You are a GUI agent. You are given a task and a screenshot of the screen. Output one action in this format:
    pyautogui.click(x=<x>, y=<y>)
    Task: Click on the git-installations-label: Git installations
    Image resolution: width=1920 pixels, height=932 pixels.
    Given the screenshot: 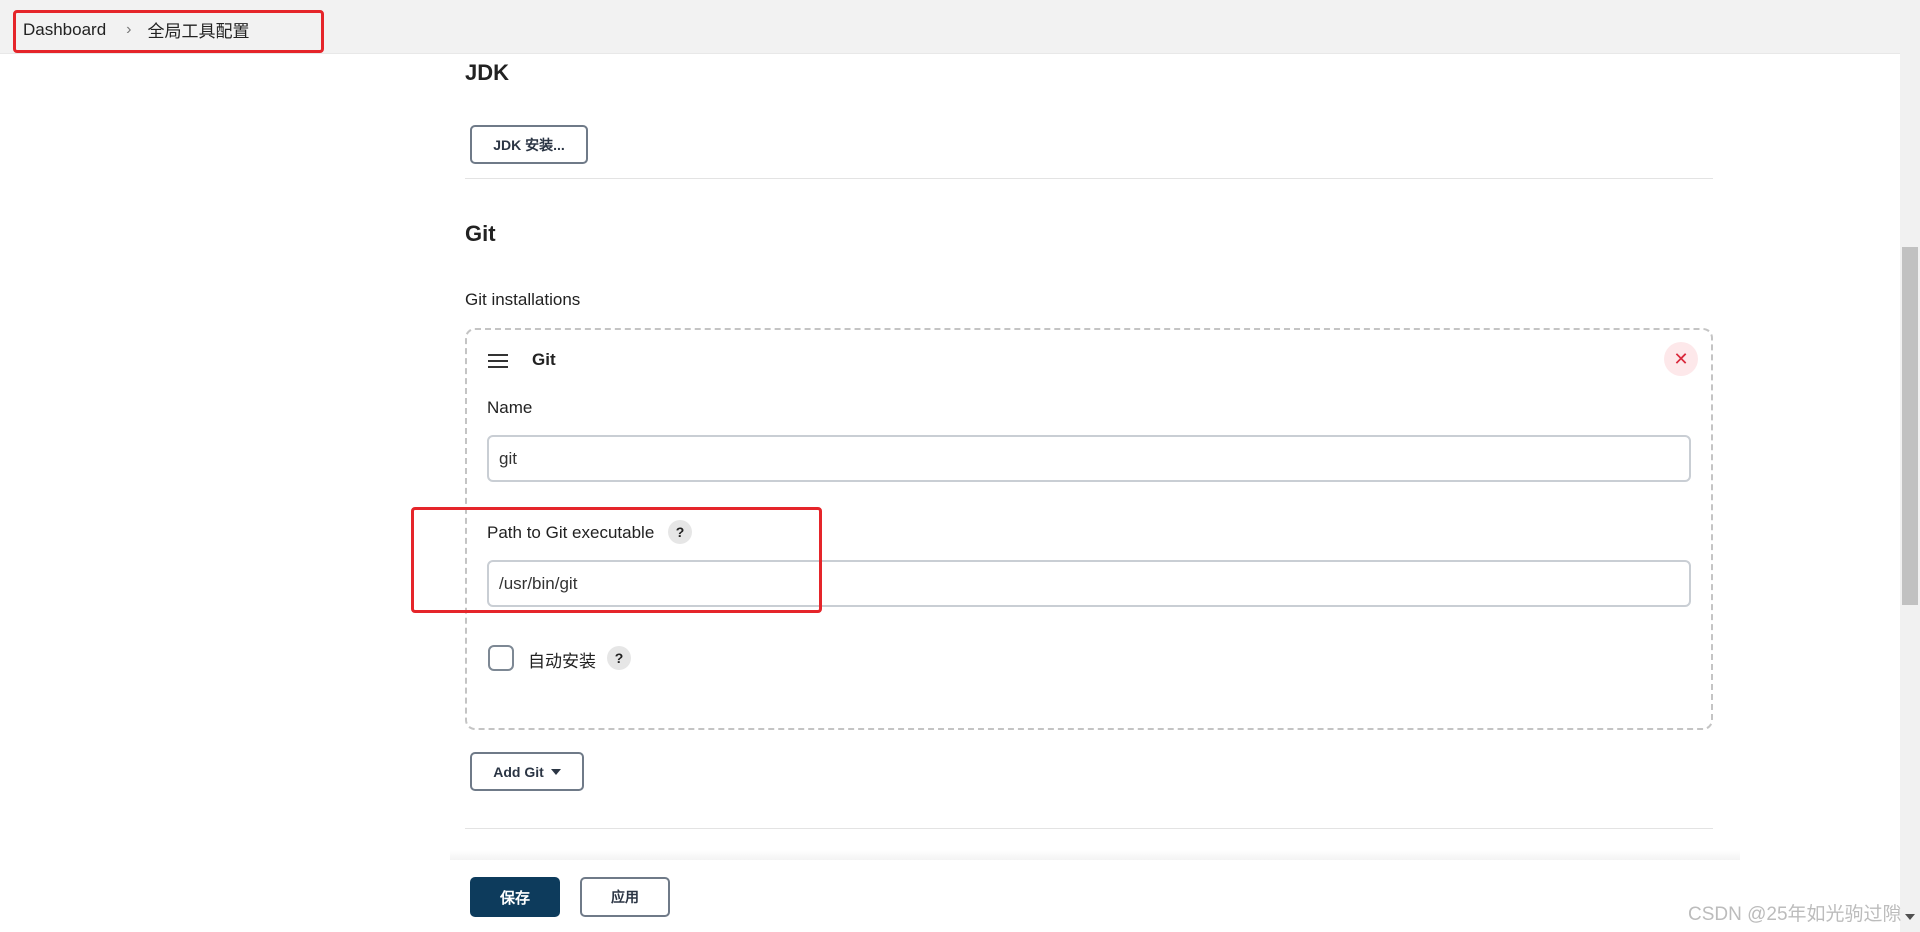 What is the action you would take?
    pyautogui.click(x=523, y=299)
    